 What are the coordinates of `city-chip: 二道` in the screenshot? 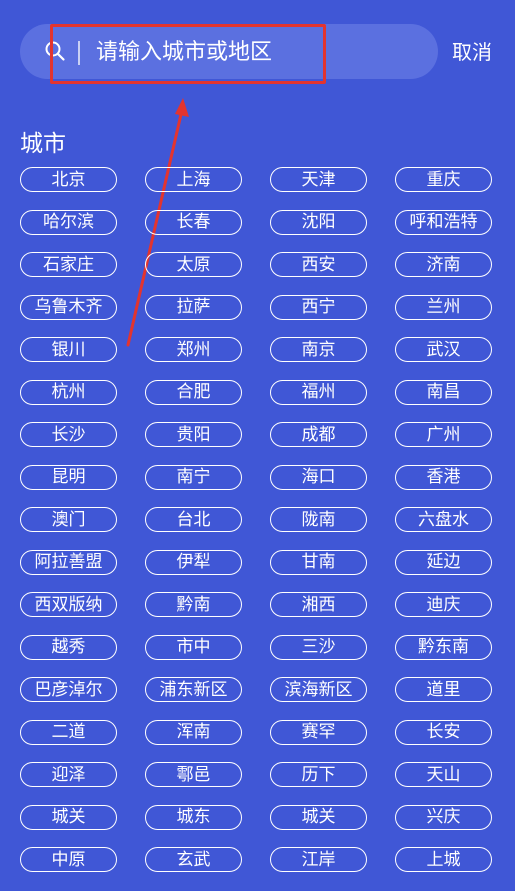 It's located at (68, 732).